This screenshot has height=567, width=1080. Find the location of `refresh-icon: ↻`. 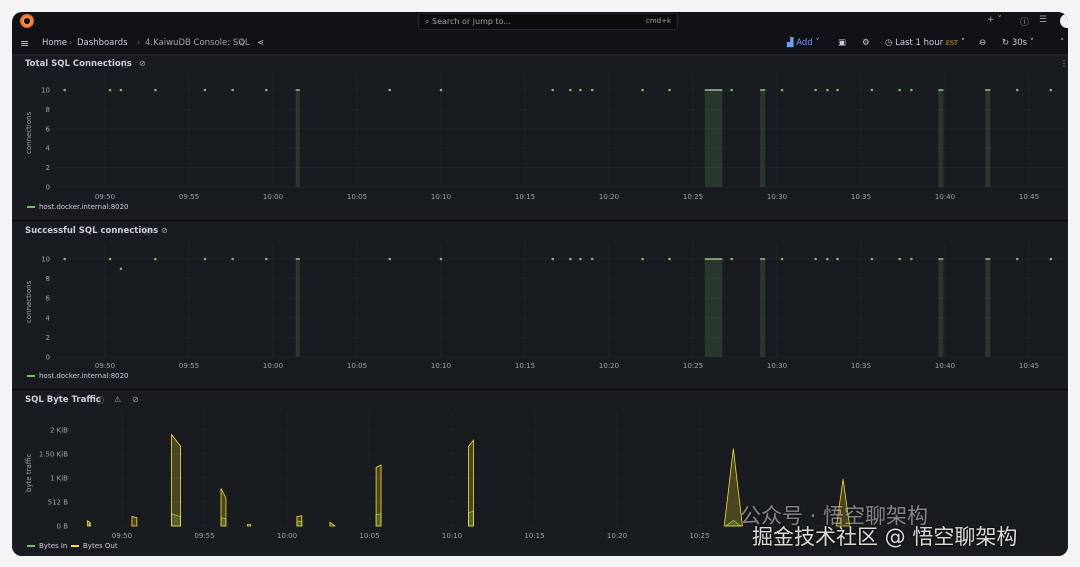

refresh-icon: ↻ is located at coordinates (1006, 43).